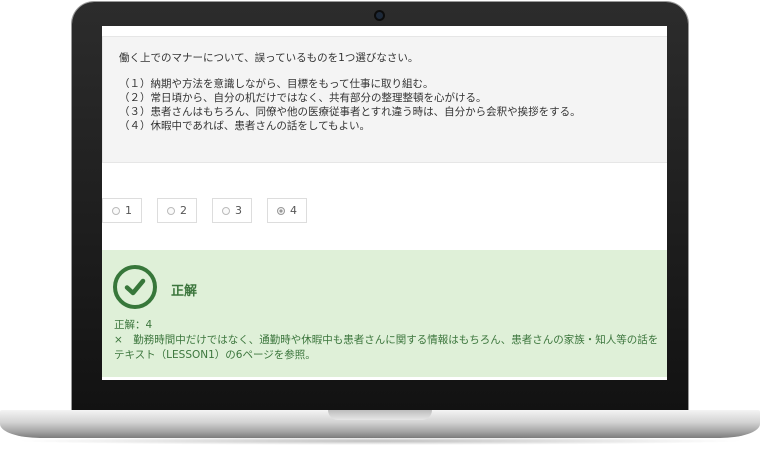 The image size is (760, 458). I want to click on correct-answer: 正解：4, so click(133, 325).